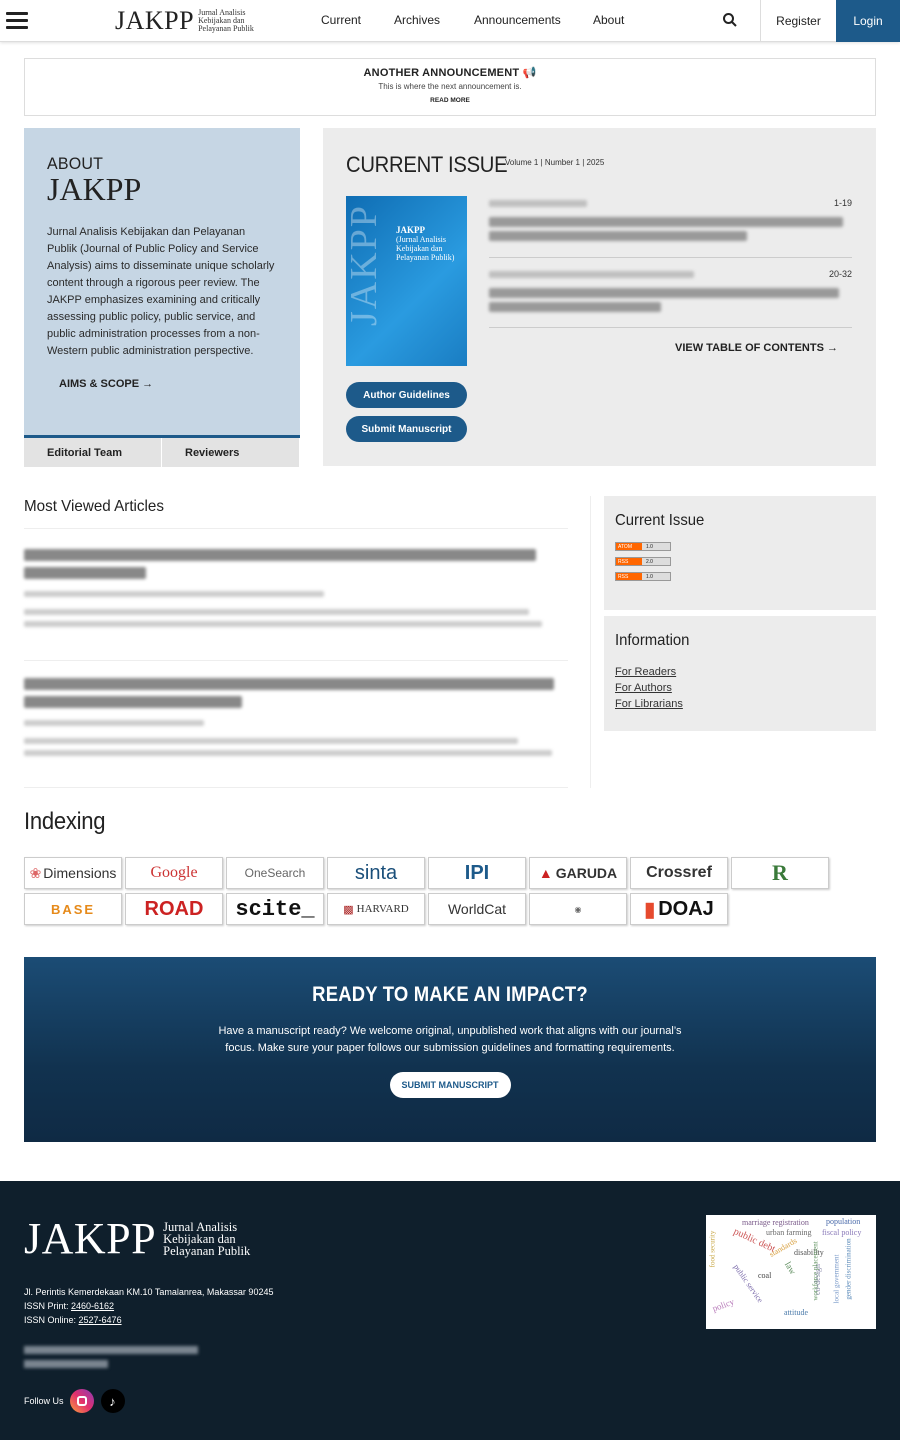  I want to click on about-heading: ABOUT, so click(75, 164).